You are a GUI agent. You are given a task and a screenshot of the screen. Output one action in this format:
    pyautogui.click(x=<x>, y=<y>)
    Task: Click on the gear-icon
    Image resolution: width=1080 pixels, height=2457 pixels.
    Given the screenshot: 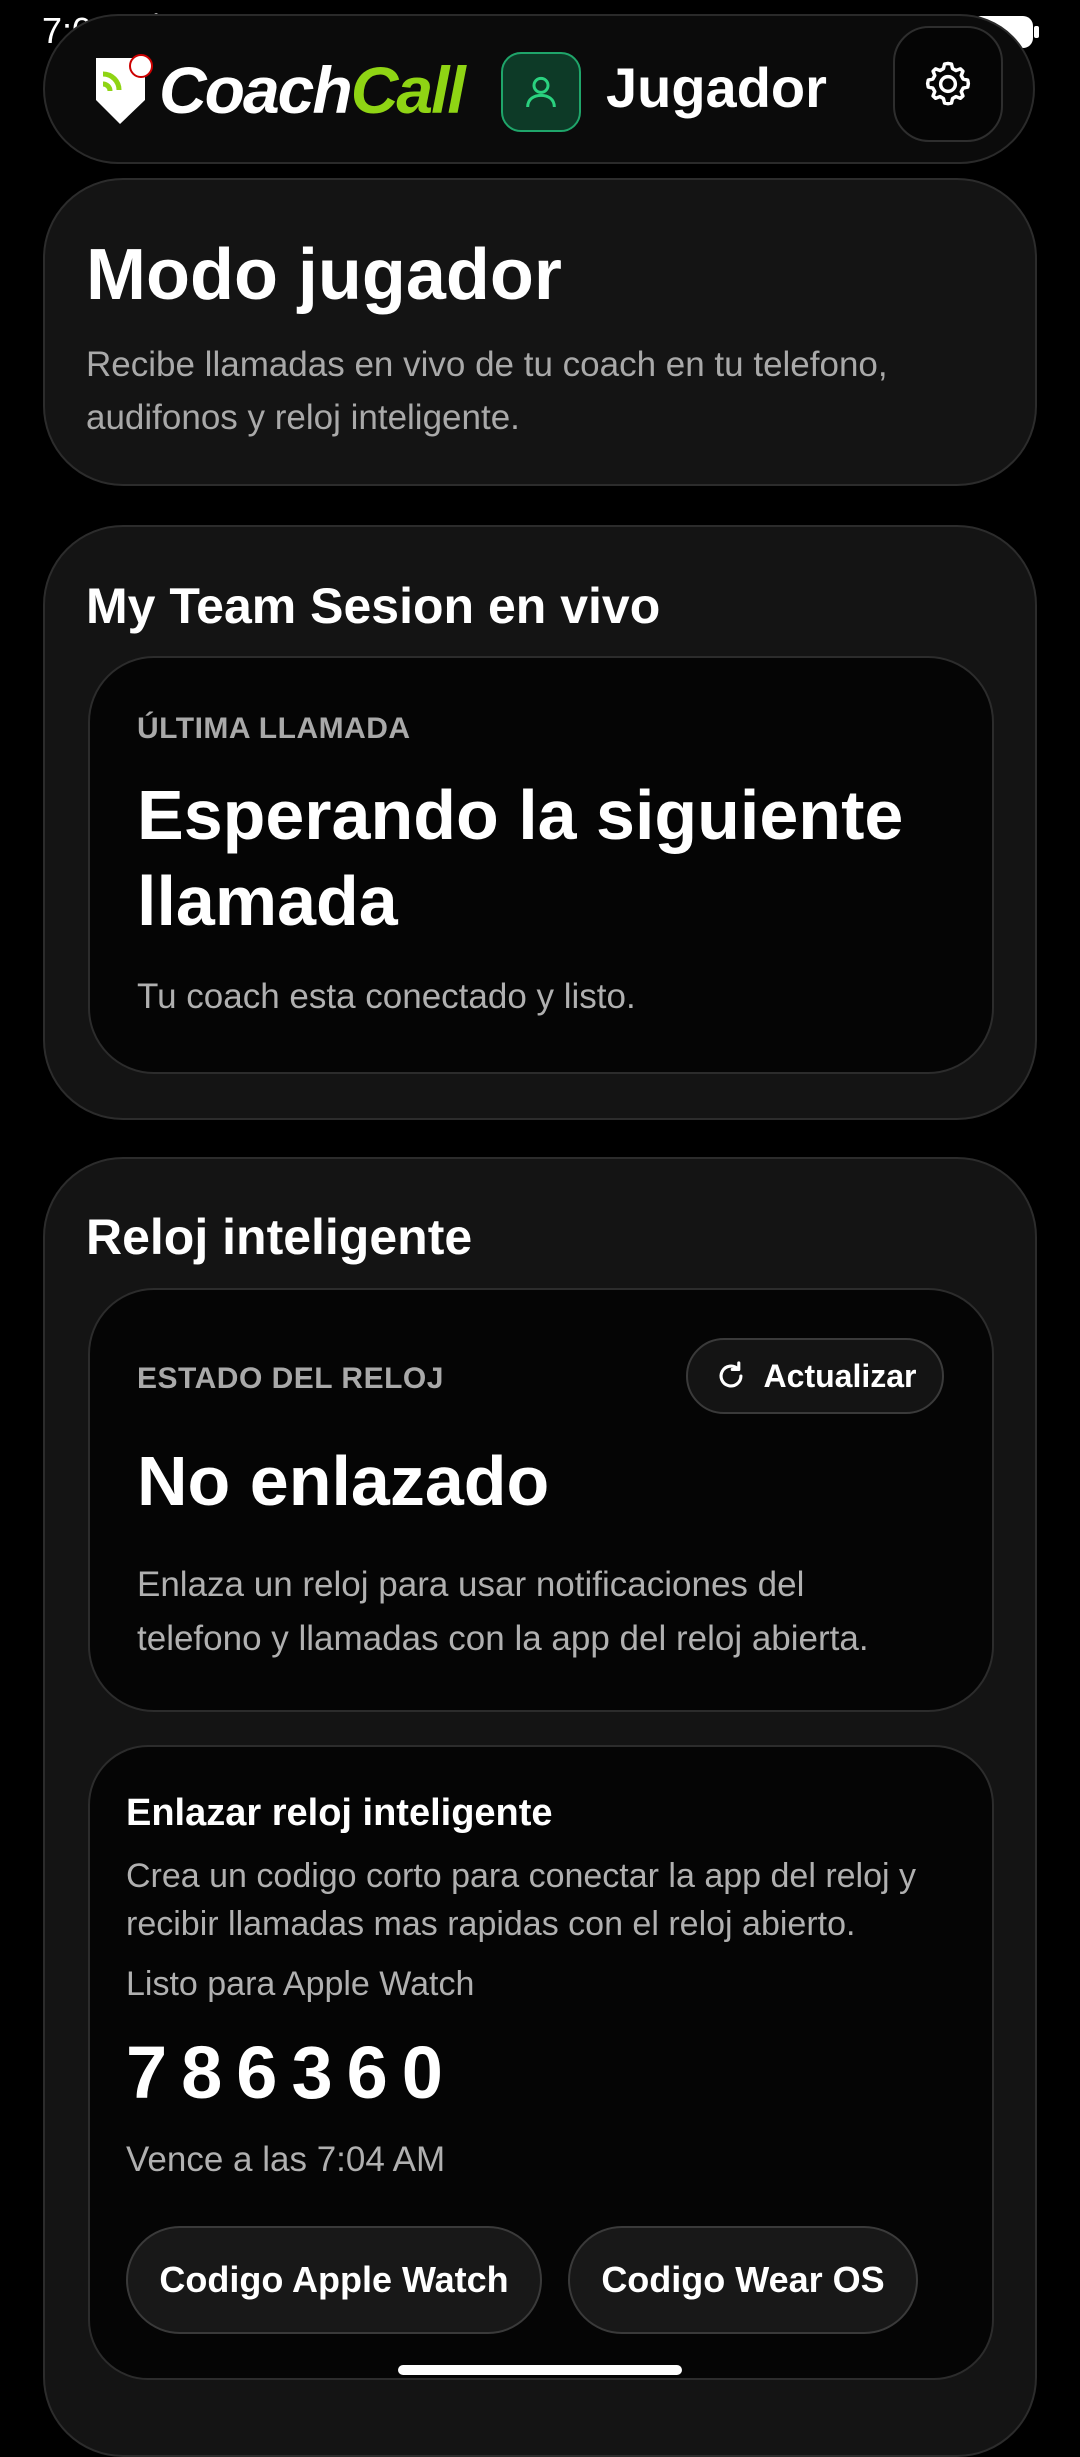 What is the action you would take?
    pyautogui.click(x=948, y=83)
    